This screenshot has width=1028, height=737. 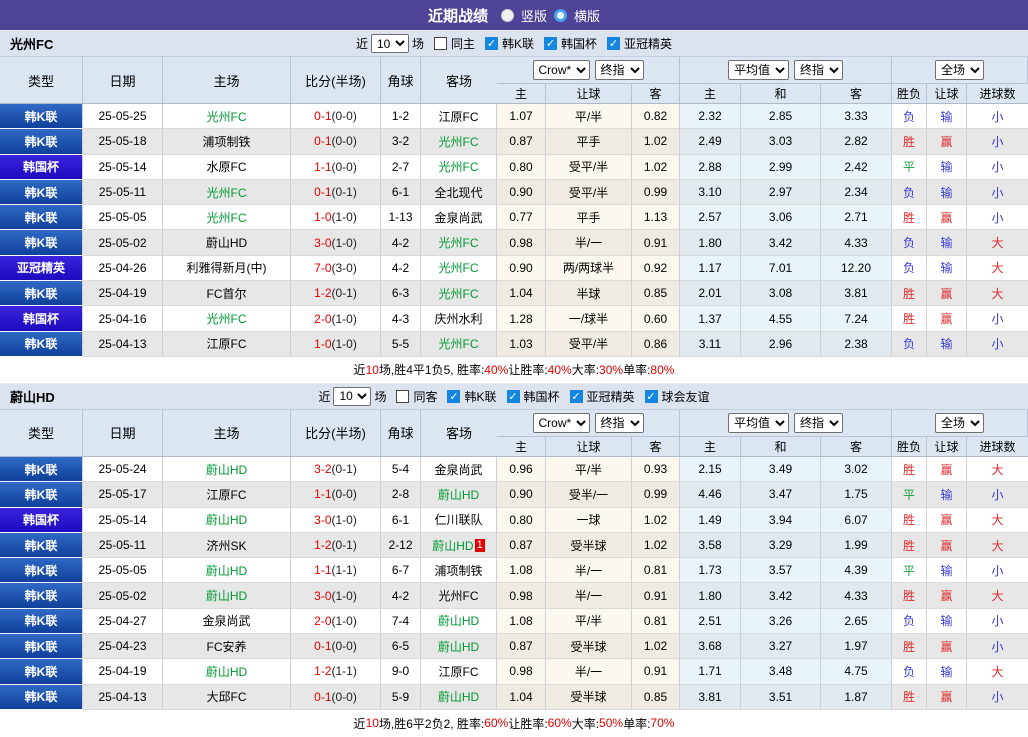 What do you see at coordinates (909, 117) in the screenshot?
I see `result-cell: 负` at bounding box center [909, 117].